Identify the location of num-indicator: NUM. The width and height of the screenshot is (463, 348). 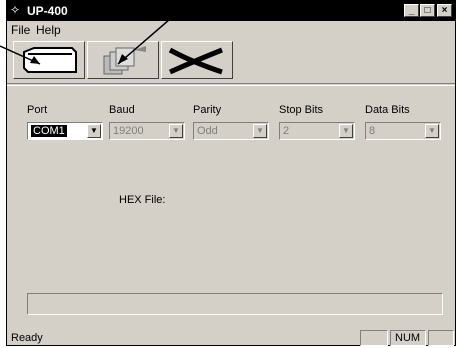
(408, 338).